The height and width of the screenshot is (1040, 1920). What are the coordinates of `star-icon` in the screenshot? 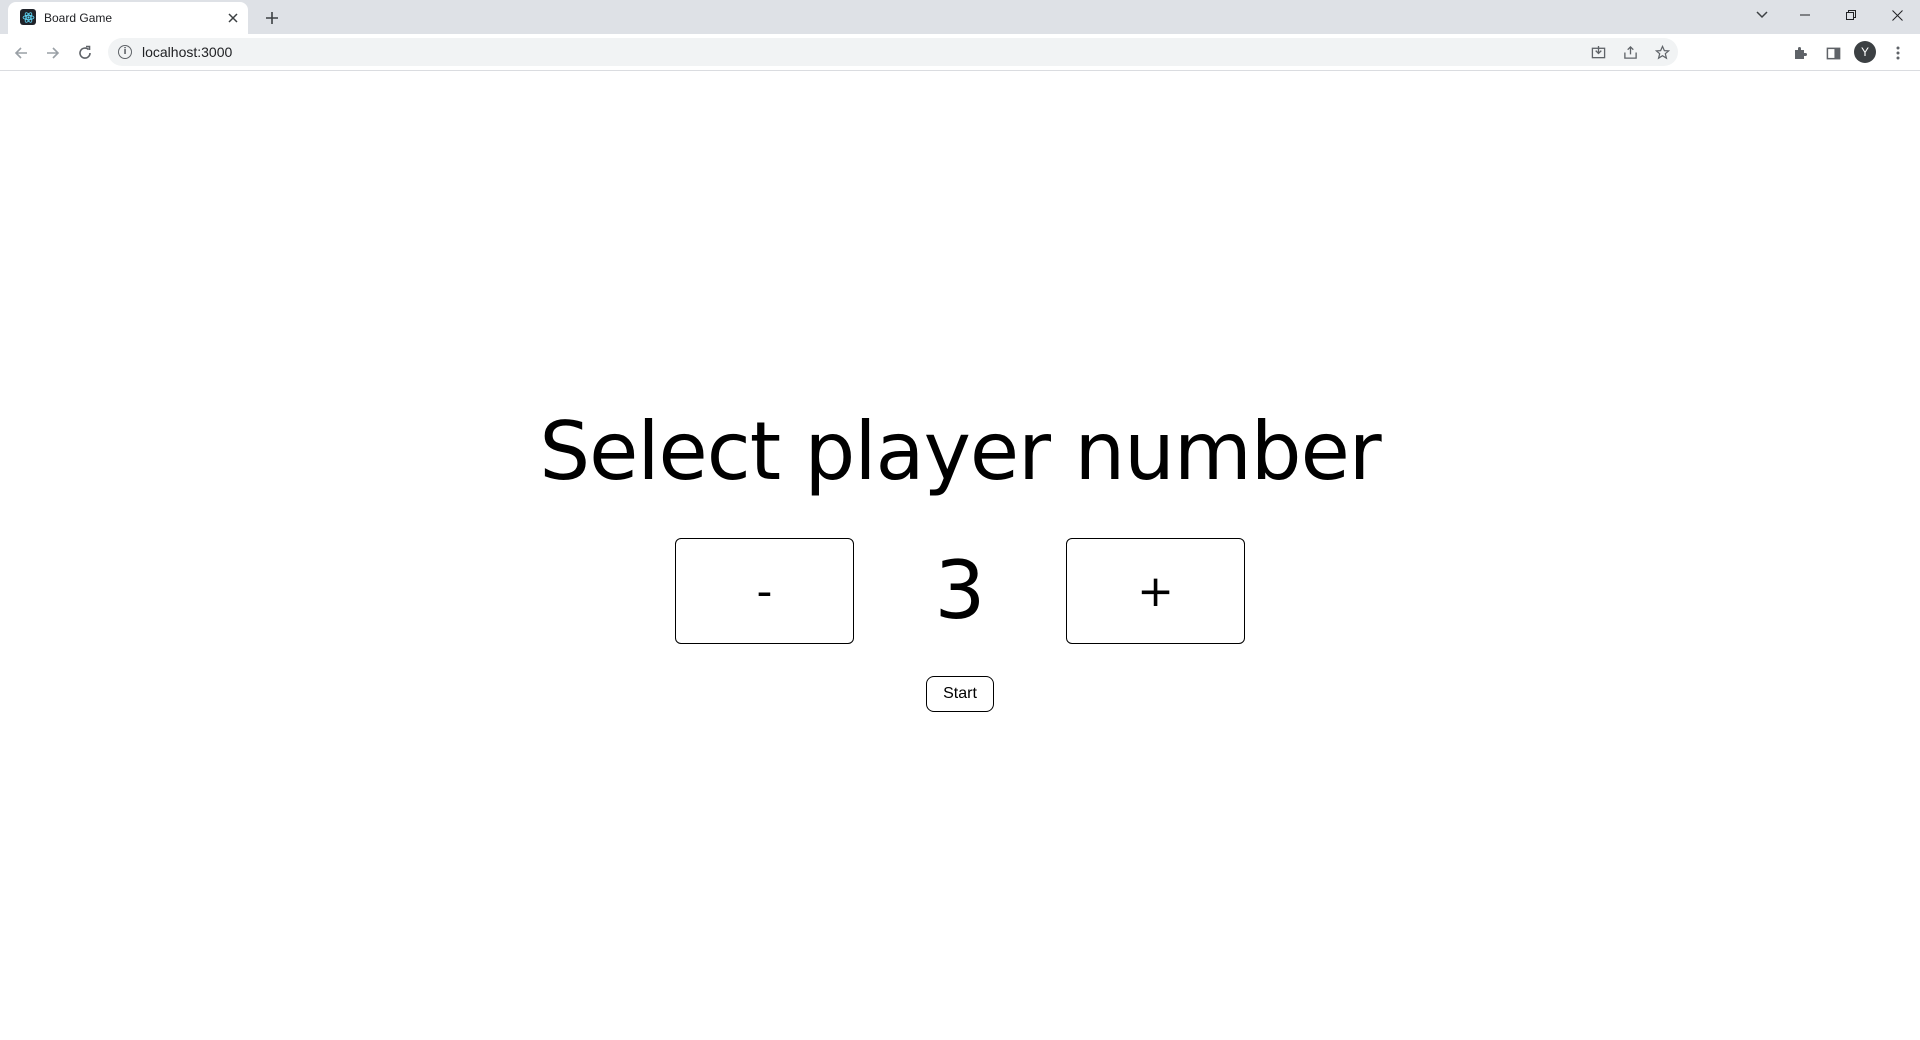 It's located at (1662, 52).